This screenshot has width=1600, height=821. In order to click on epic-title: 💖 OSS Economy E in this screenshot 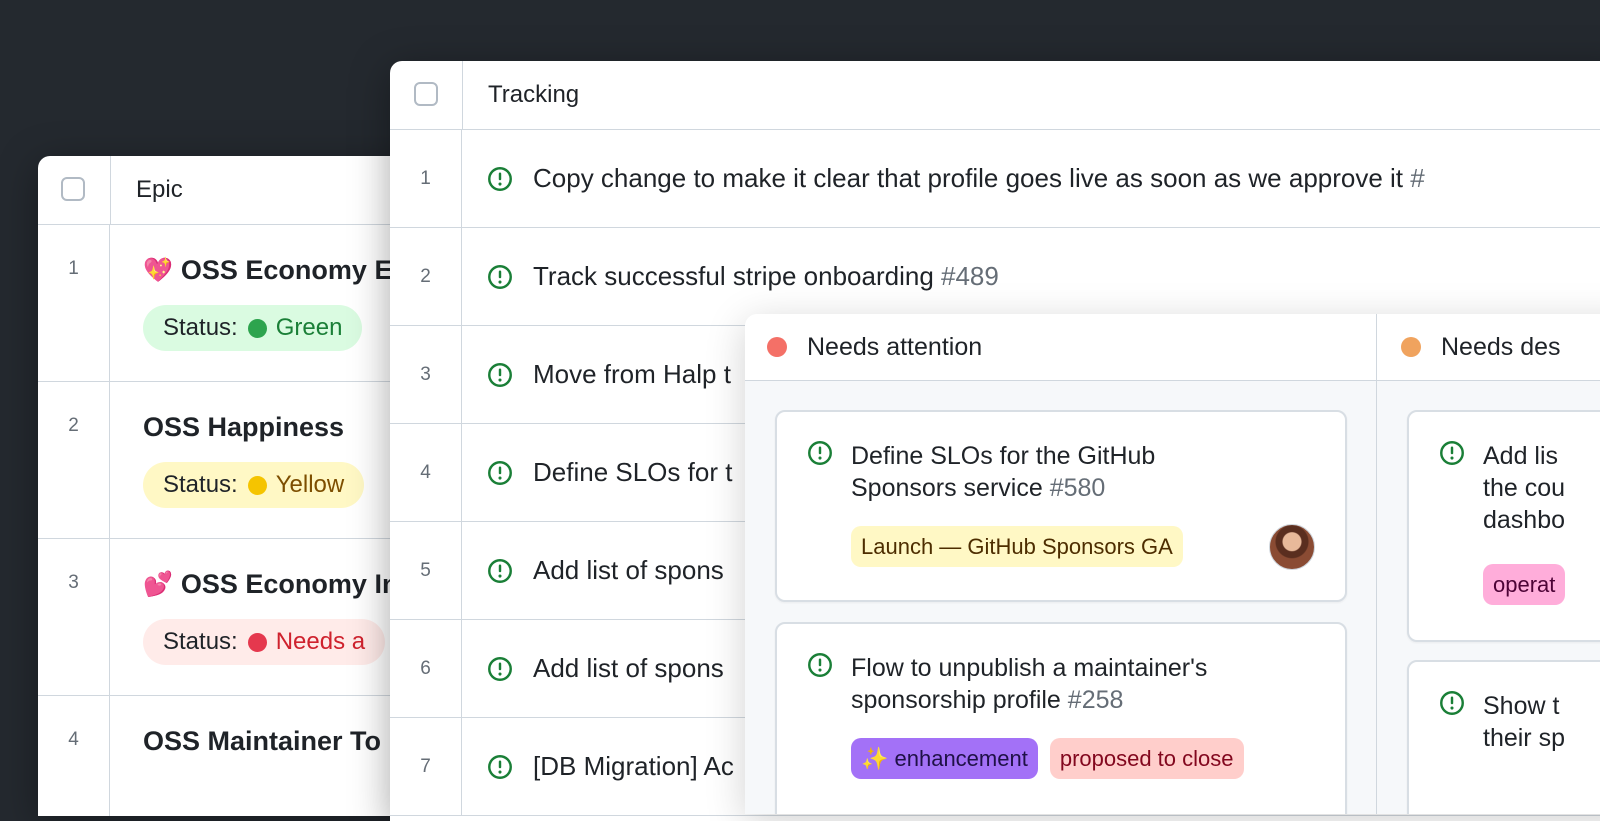, I will do `click(267, 270)`.